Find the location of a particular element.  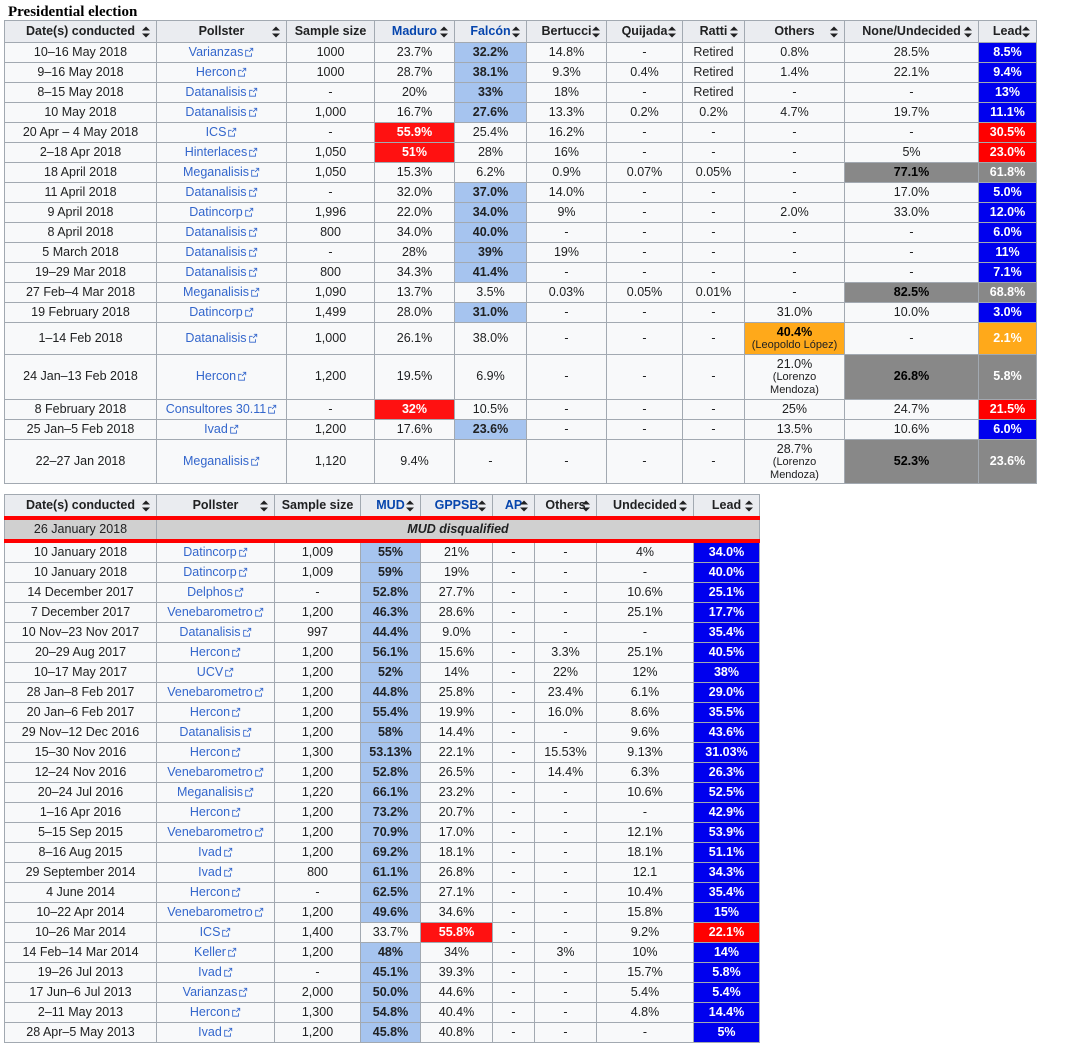

cell-pollster: ICS is located at coordinates (221, 132).